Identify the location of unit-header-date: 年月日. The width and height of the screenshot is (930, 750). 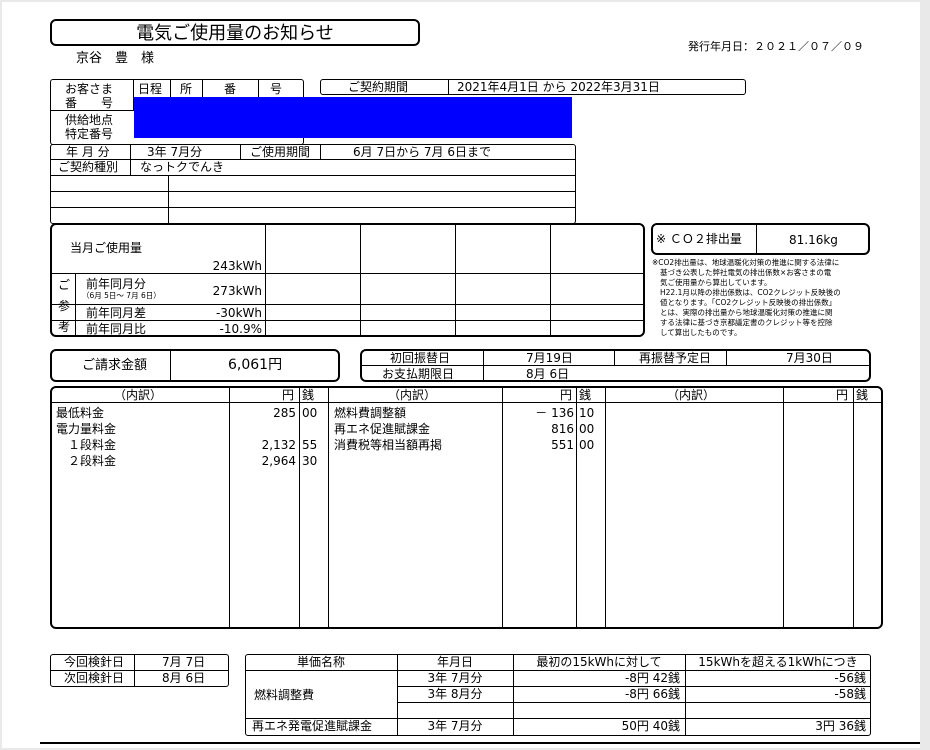
(454, 662).